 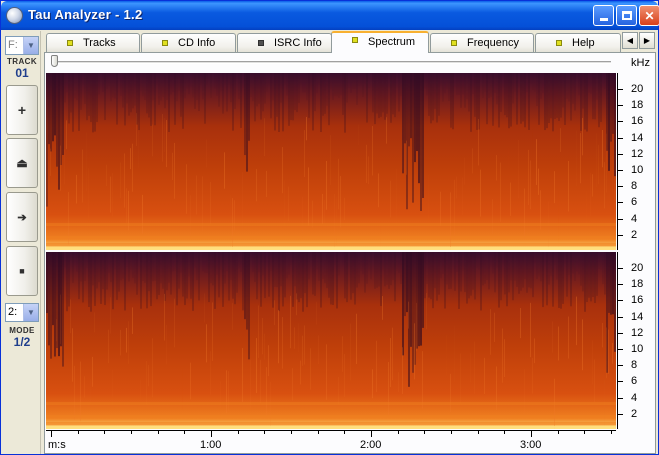 I want to click on stop-button: ■, so click(x=22, y=271).